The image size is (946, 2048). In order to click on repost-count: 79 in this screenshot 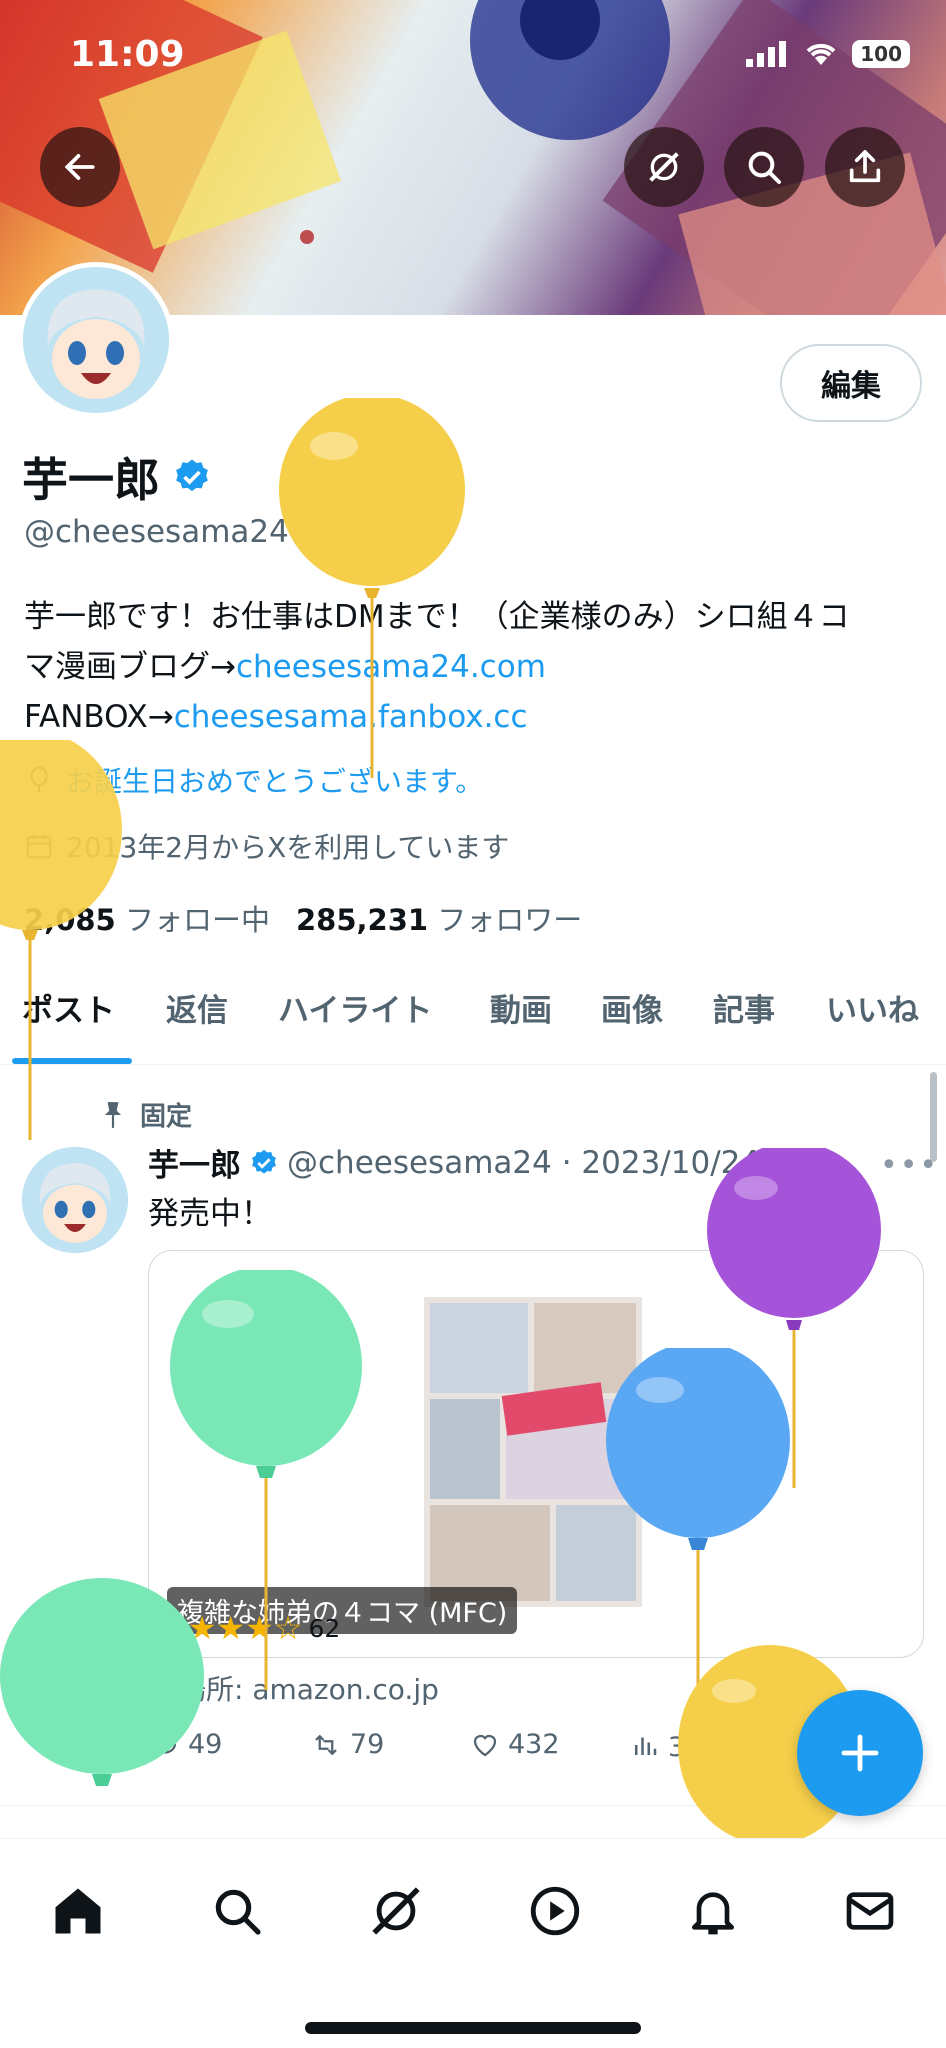, I will do `click(367, 1744)`.